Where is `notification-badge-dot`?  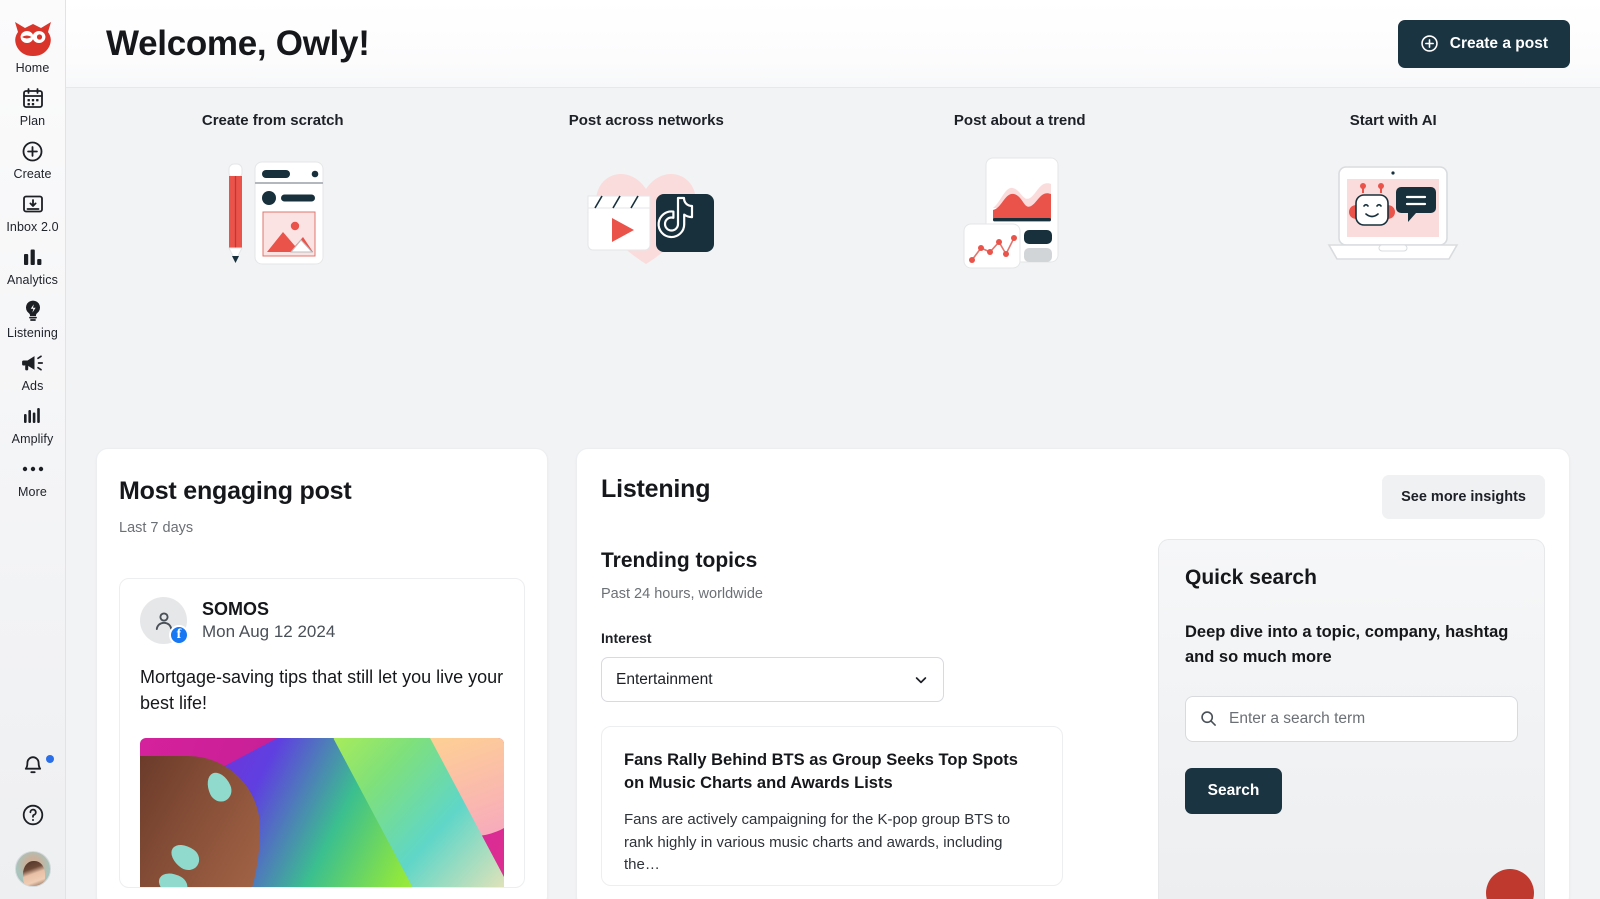
notification-badge-dot is located at coordinates (50, 759).